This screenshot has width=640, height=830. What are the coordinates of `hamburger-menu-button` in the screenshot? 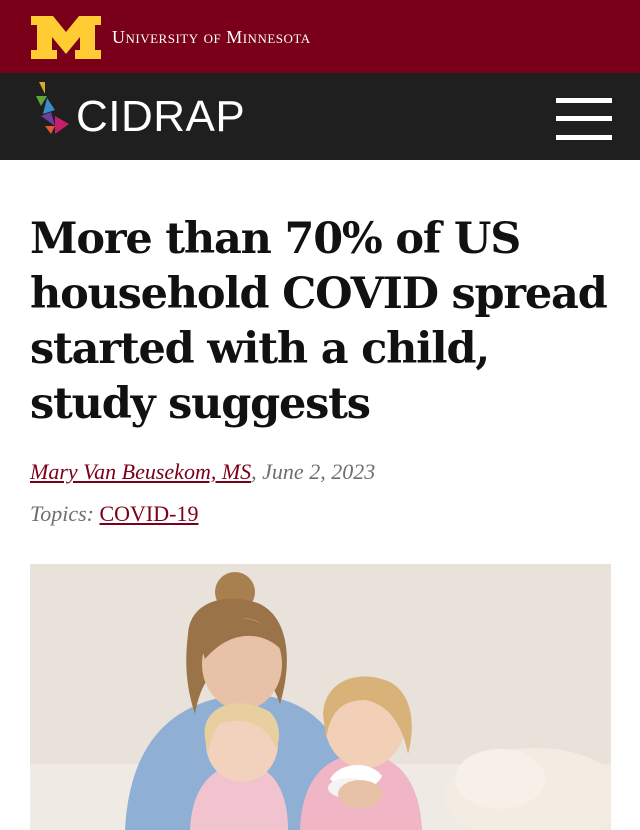 It's located at (584, 119).